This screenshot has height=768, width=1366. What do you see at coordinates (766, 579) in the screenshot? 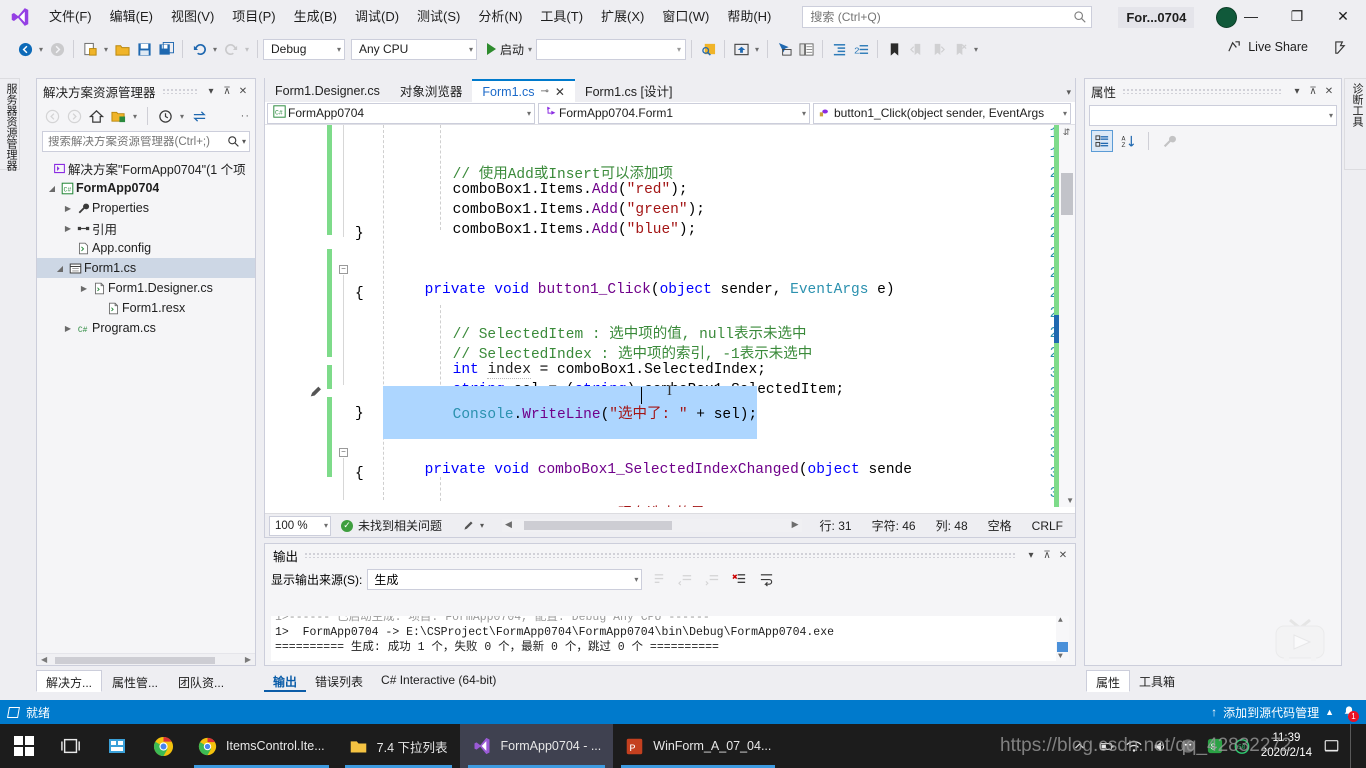
I see `toggle-word-wrap-icon` at bounding box center [766, 579].